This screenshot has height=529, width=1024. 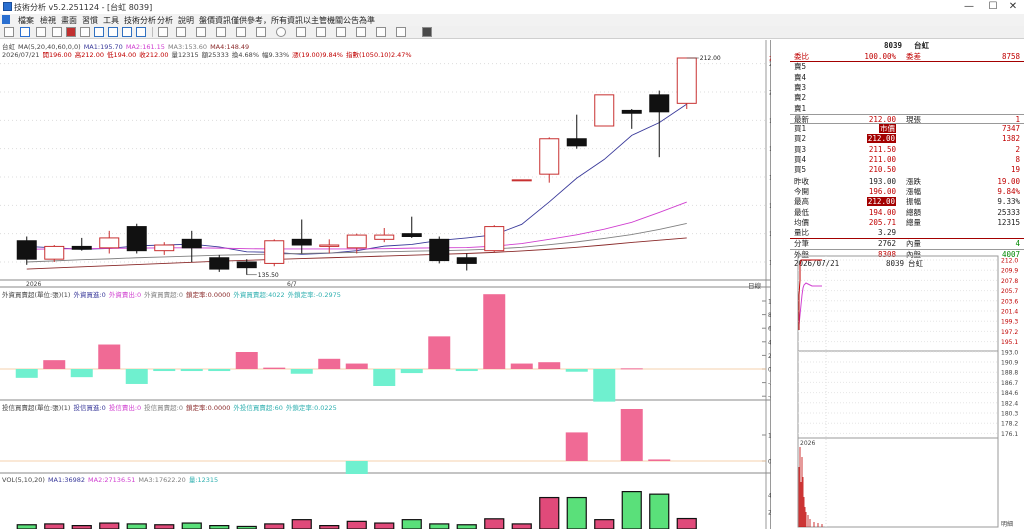 What do you see at coordinates (89, 408) in the screenshot?
I see `legend-item: 投信買進:0` at bounding box center [89, 408].